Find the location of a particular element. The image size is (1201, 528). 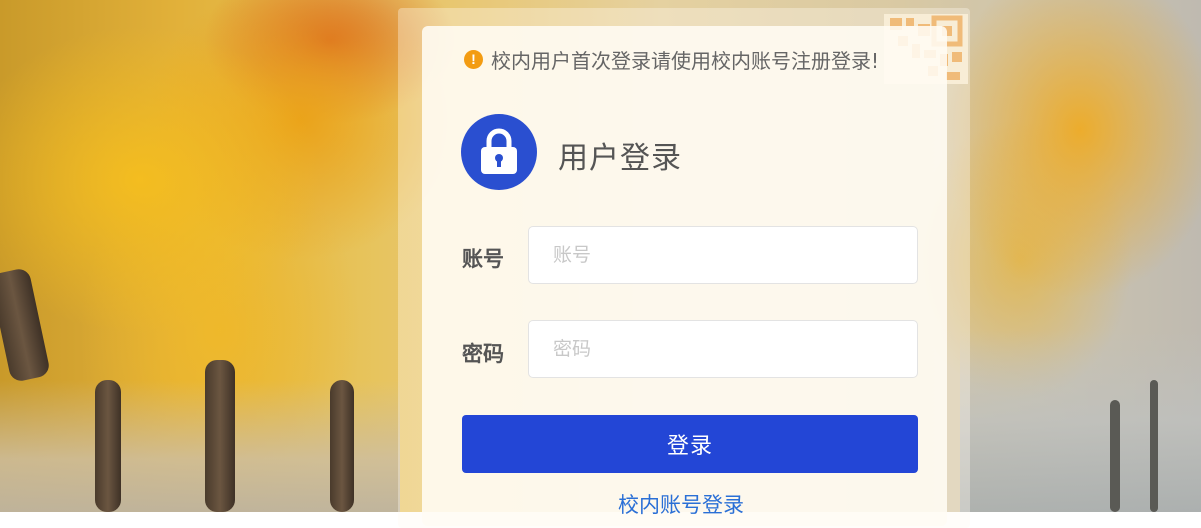

first-login-notice: ! 校内用户首次登录请使用校内账号注册登录! is located at coordinates (671, 59).